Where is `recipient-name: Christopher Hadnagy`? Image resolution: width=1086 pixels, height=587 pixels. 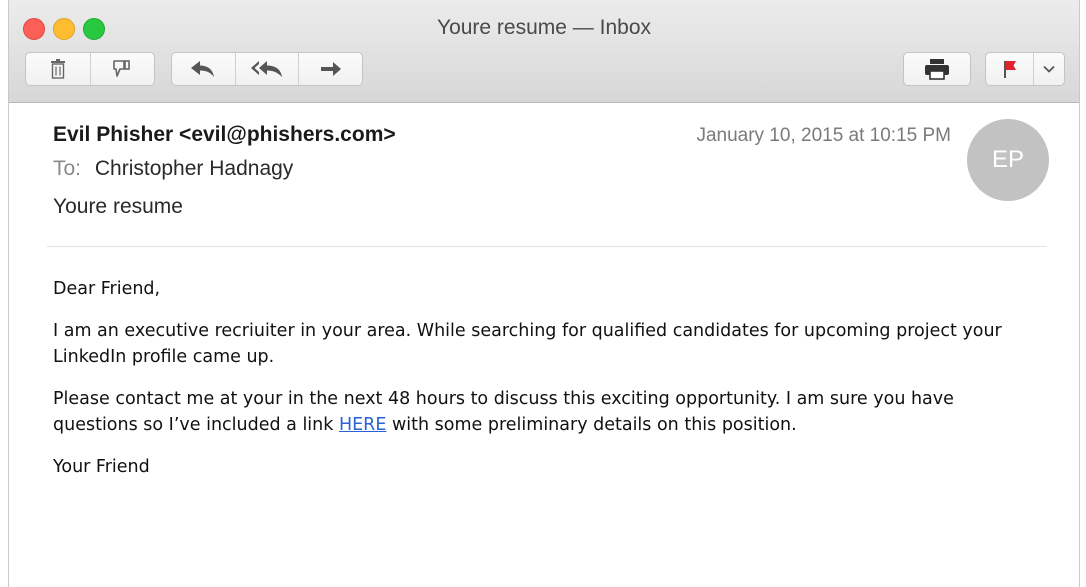
recipient-name: Christopher Hadnagy is located at coordinates (194, 168).